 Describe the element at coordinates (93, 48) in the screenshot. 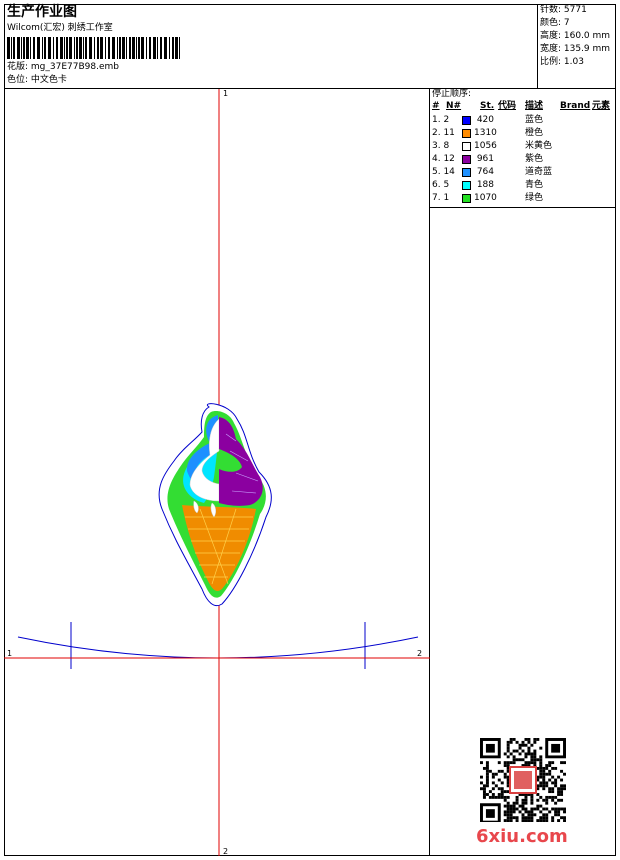

I see `barcode` at that location.